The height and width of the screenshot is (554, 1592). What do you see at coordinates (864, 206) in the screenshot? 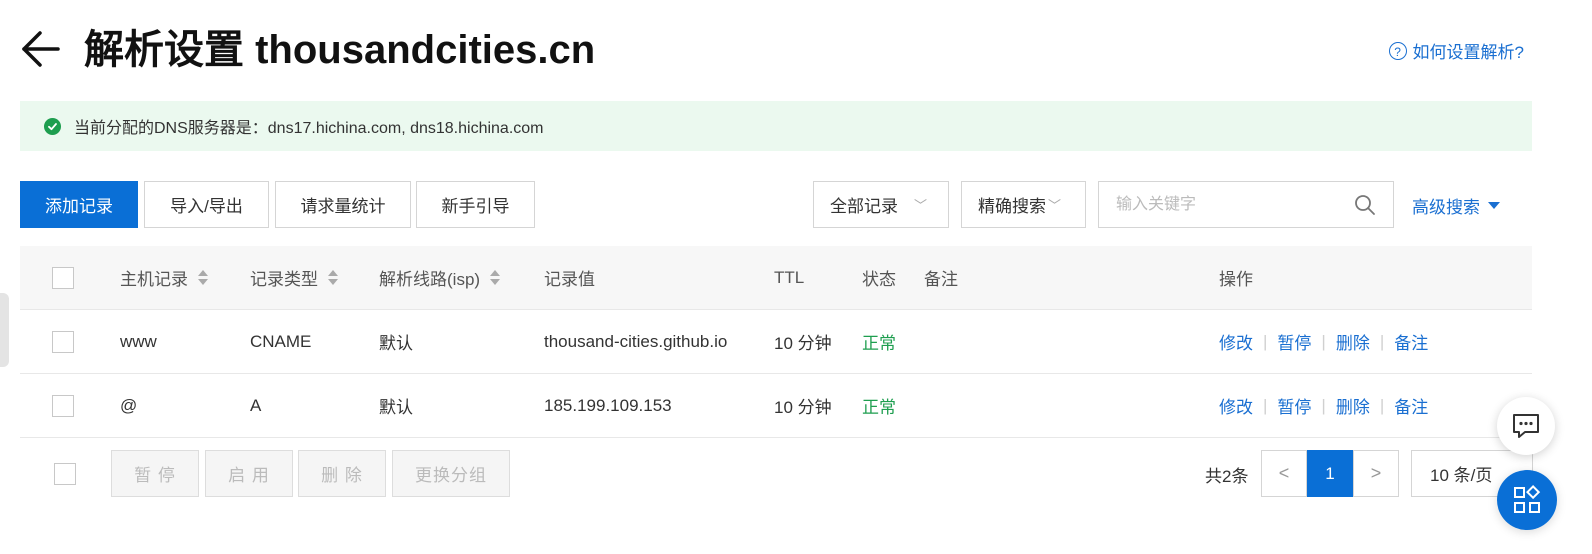
I see `record-filter-value: 全部记录` at bounding box center [864, 206].